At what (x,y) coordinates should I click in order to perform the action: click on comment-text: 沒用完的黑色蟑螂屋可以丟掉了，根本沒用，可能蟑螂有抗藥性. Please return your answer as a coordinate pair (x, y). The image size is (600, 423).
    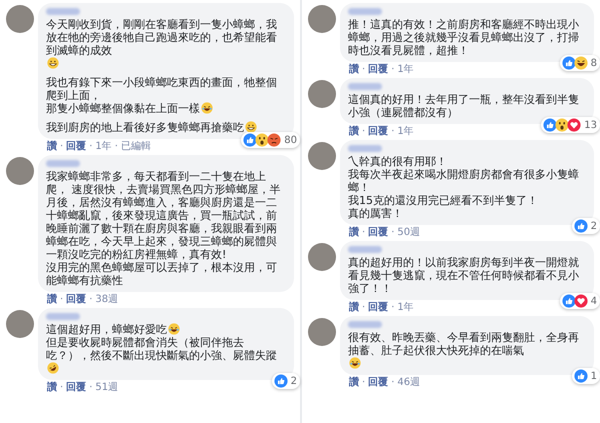
    Looking at the image, I should click on (162, 274).